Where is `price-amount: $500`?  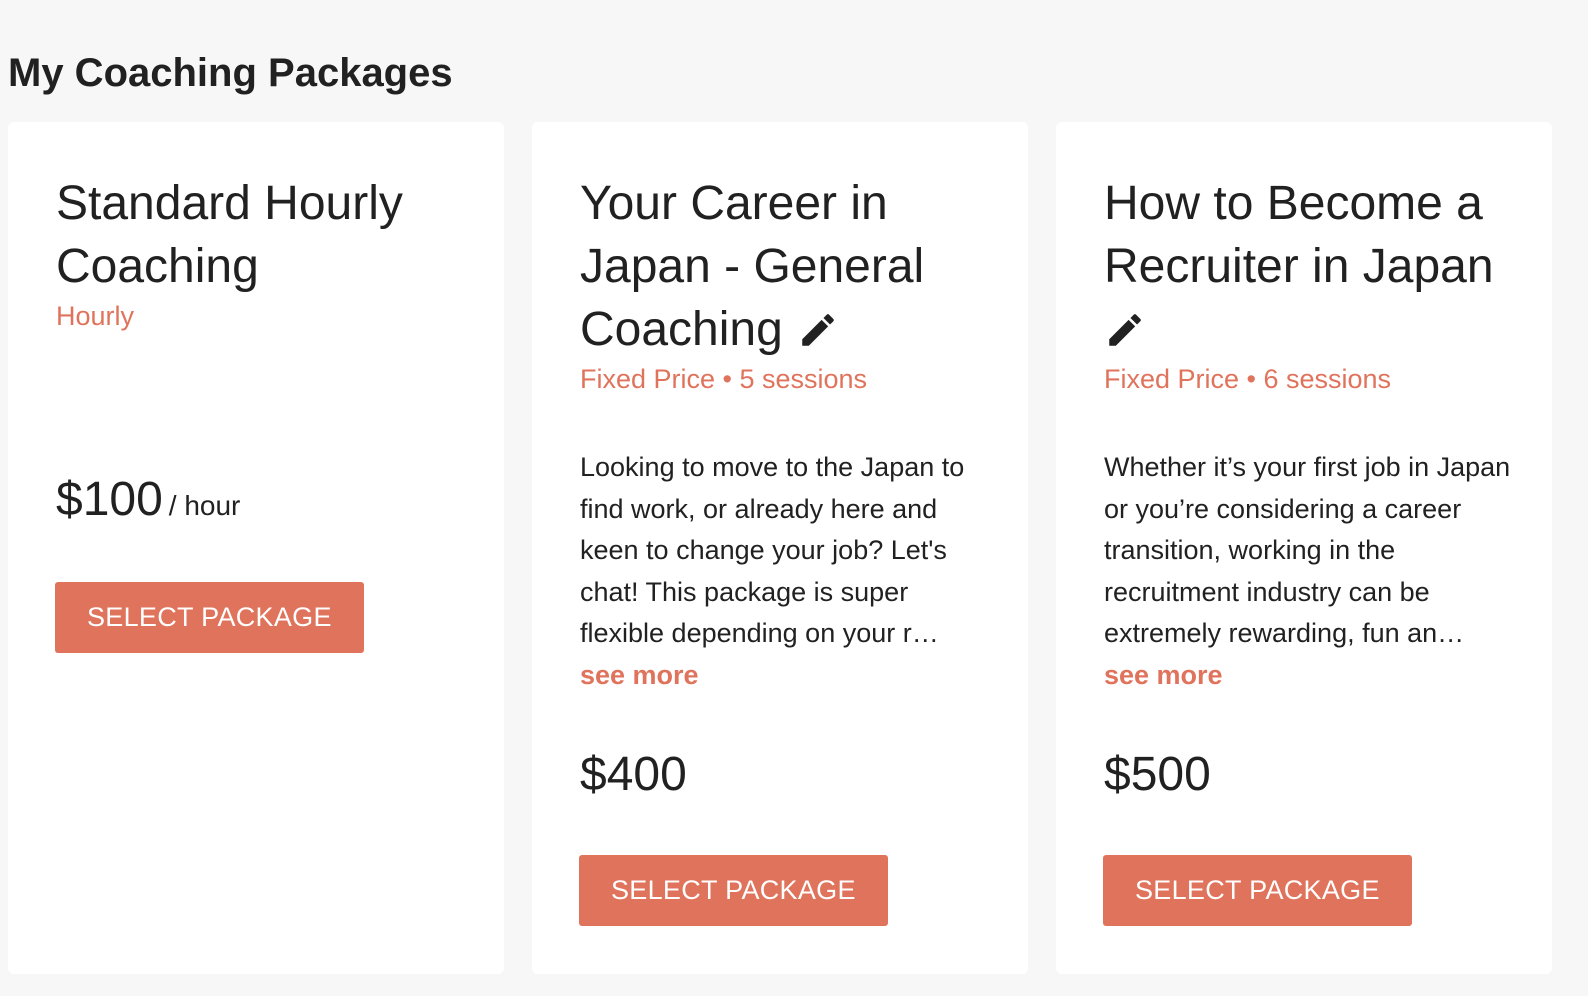 price-amount: $500 is located at coordinates (1157, 774).